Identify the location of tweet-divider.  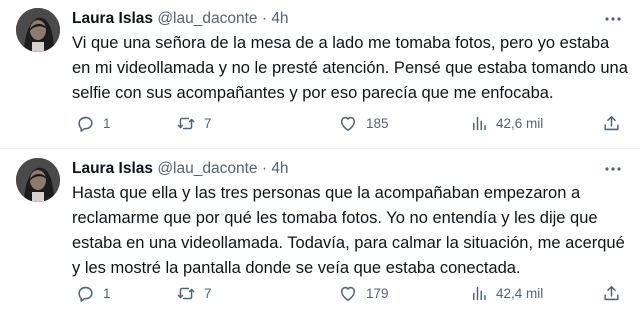
(320, 148).